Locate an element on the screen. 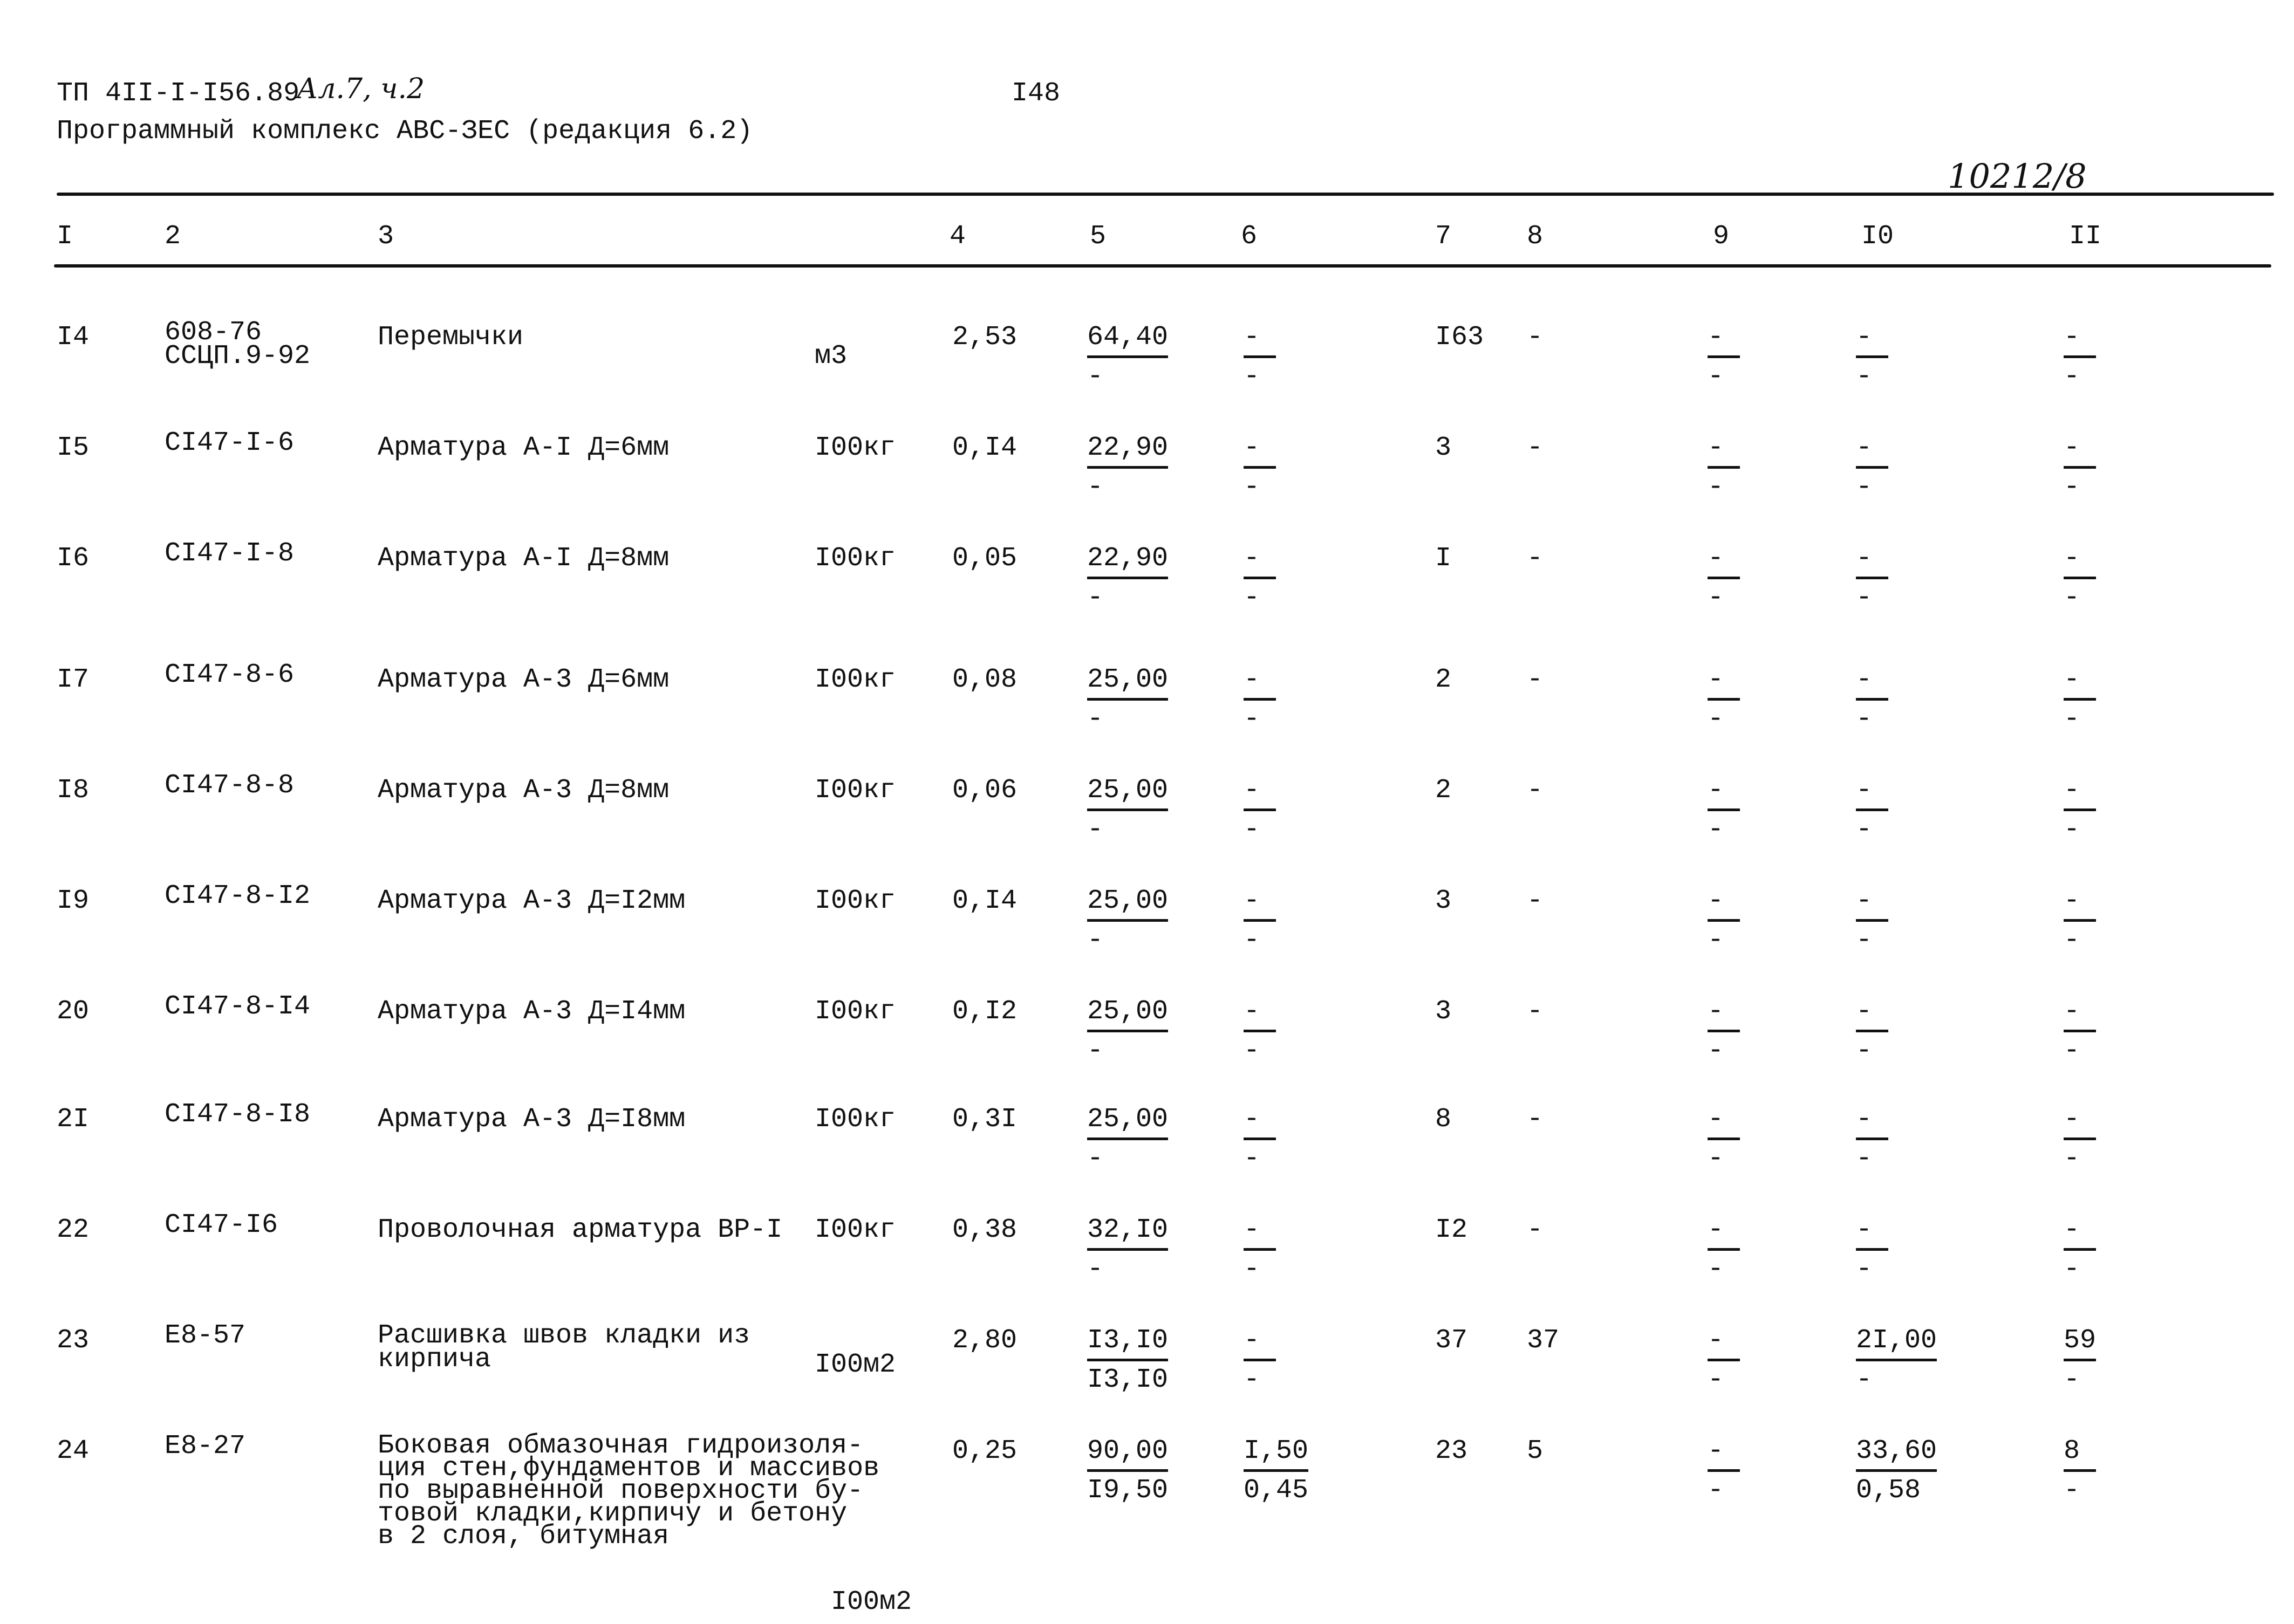 This screenshot has width=2294, height=1624. work-description: Перемычки is located at coordinates (451, 337).